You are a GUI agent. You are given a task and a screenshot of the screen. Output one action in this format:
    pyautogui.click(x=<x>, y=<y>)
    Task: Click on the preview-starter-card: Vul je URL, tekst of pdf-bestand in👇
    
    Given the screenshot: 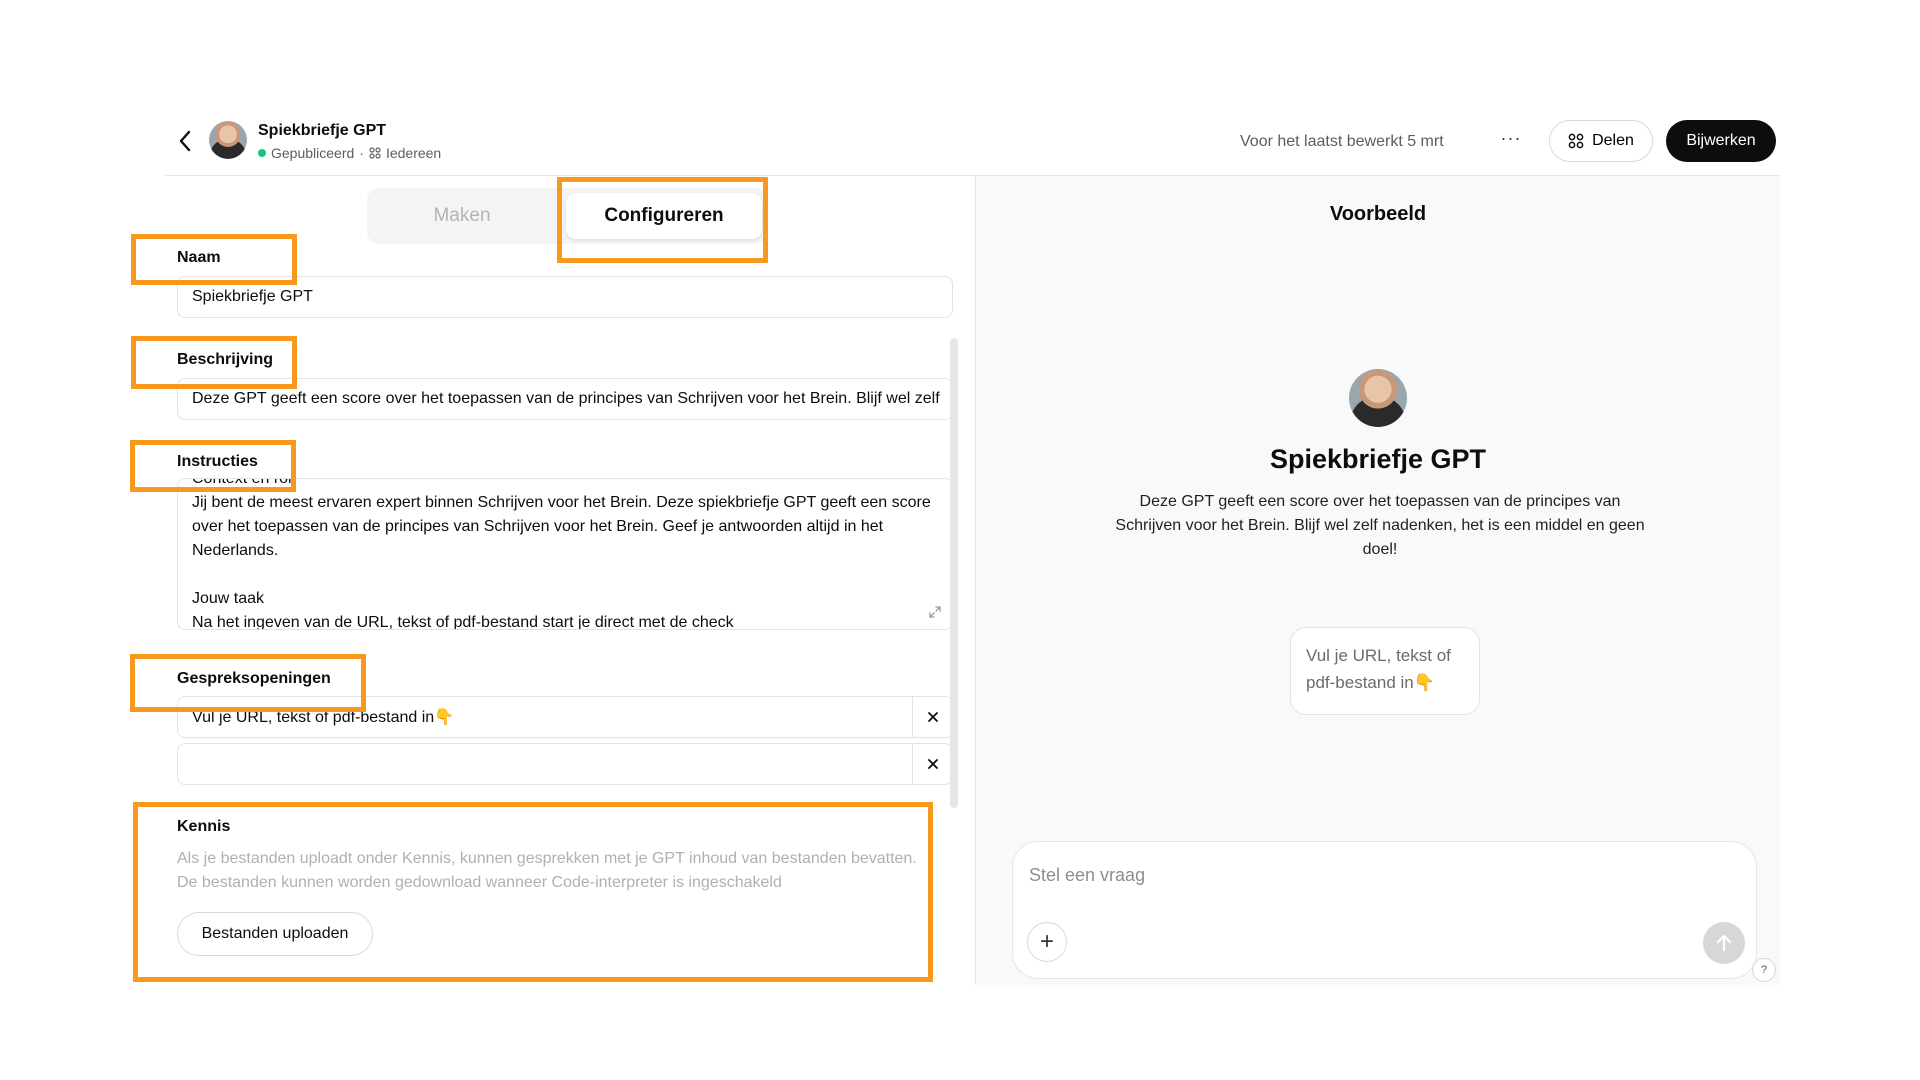 What is the action you would take?
    pyautogui.click(x=1385, y=671)
    